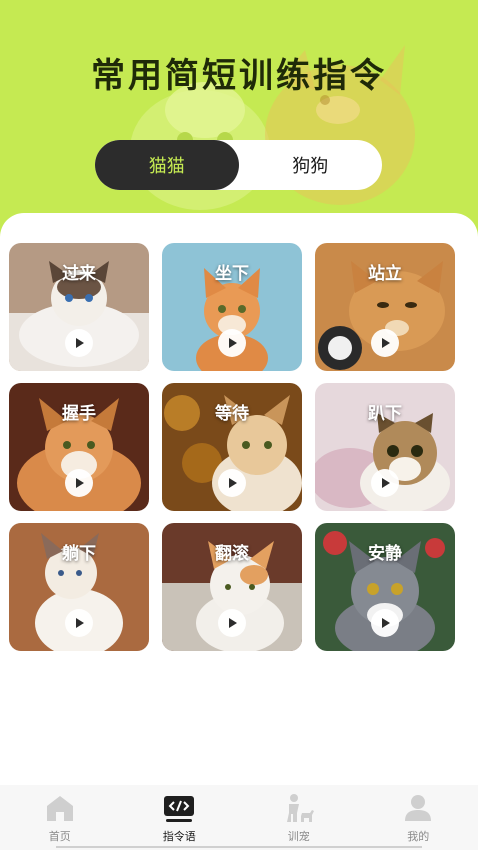  I want to click on tab-home: 首页, so click(60, 817).